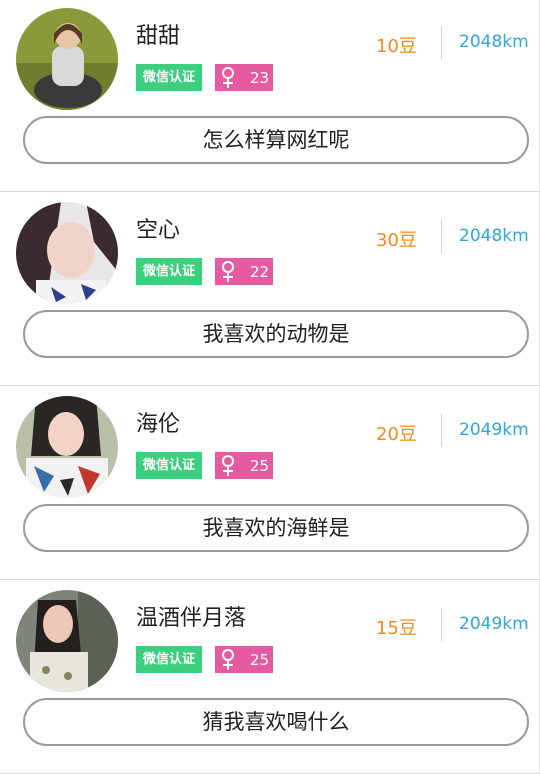 This screenshot has height=774, width=540. What do you see at coordinates (260, 272) in the screenshot?
I see `user-age: 22` at bounding box center [260, 272].